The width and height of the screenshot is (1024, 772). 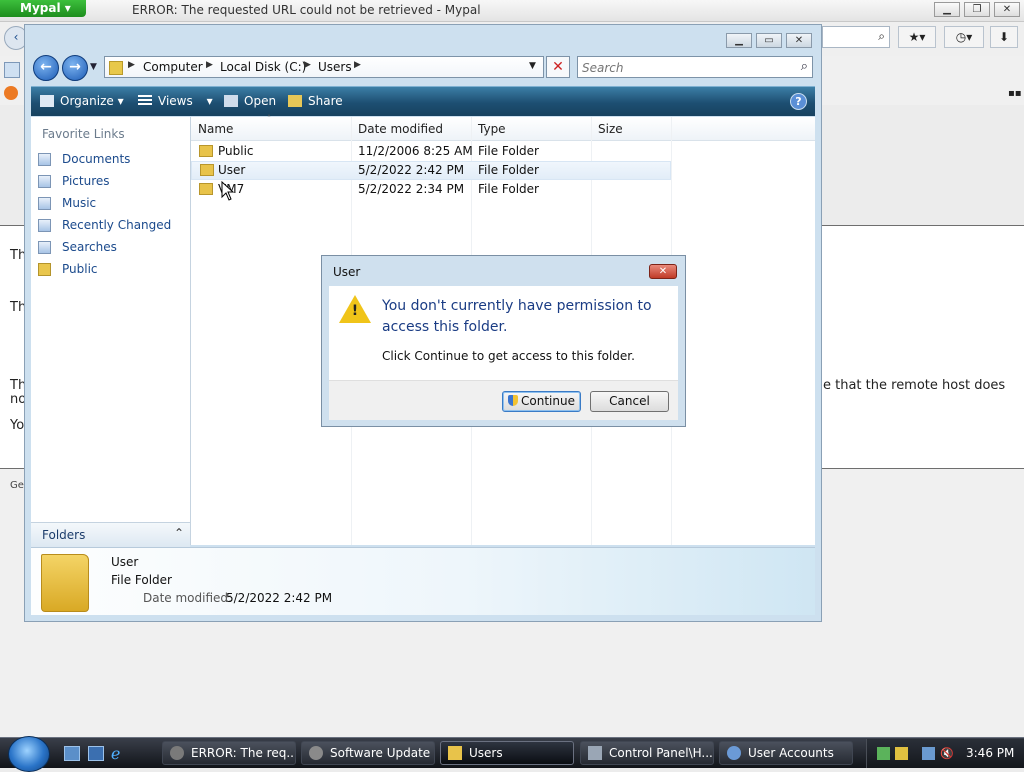 I want to click on continue-button: Continue, so click(x=541, y=401).